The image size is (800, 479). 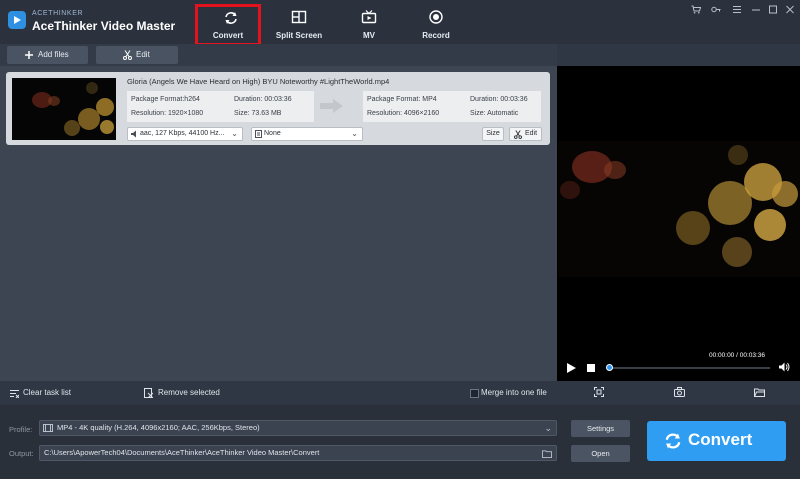 I want to click on tab-split-screen-label: Split Screen, so click(x=299, y=35).